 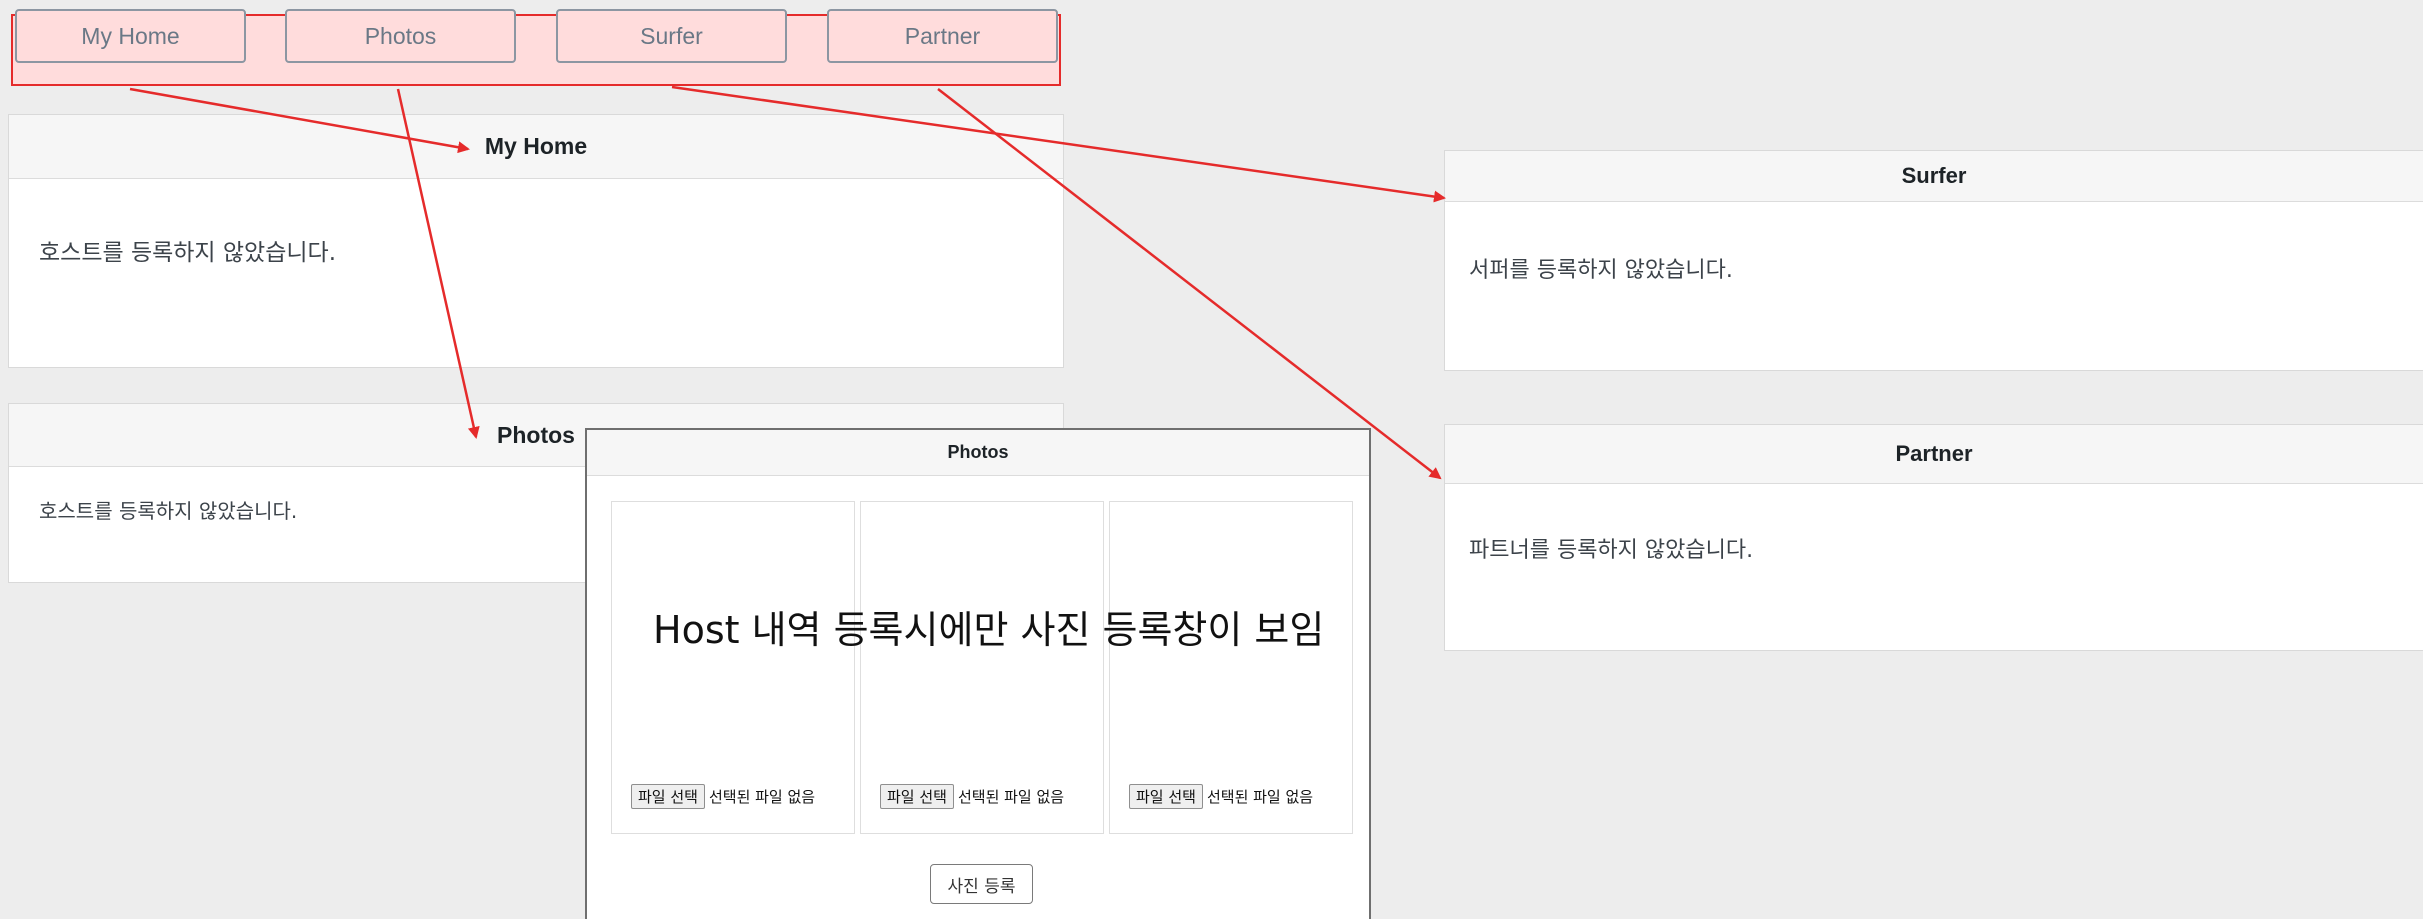 What do you see at coordinates (1934, 176) in the screenshot?
I see `surfer-panel-title: Surfer` at bounding box center [1934, 176].